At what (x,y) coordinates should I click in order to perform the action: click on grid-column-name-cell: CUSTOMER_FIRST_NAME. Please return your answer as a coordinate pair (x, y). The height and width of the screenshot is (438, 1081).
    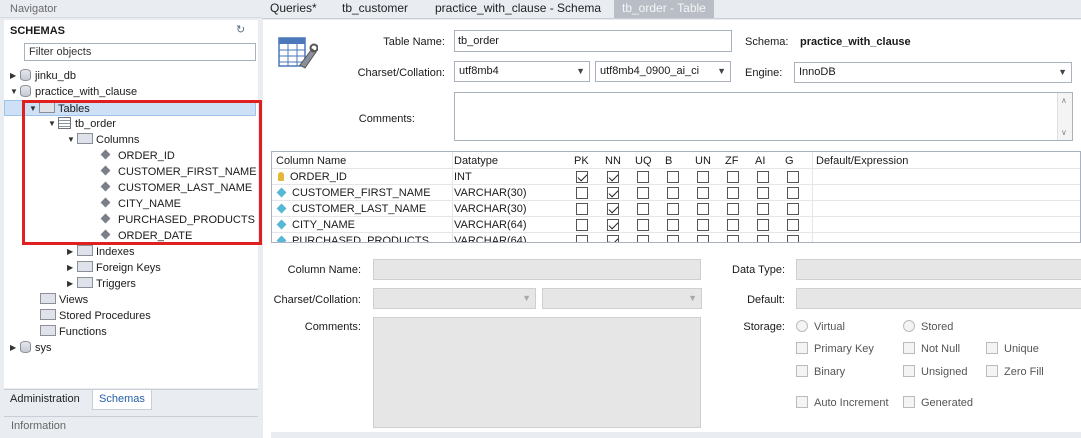
    Looking at the image, I should click on (353, 193).